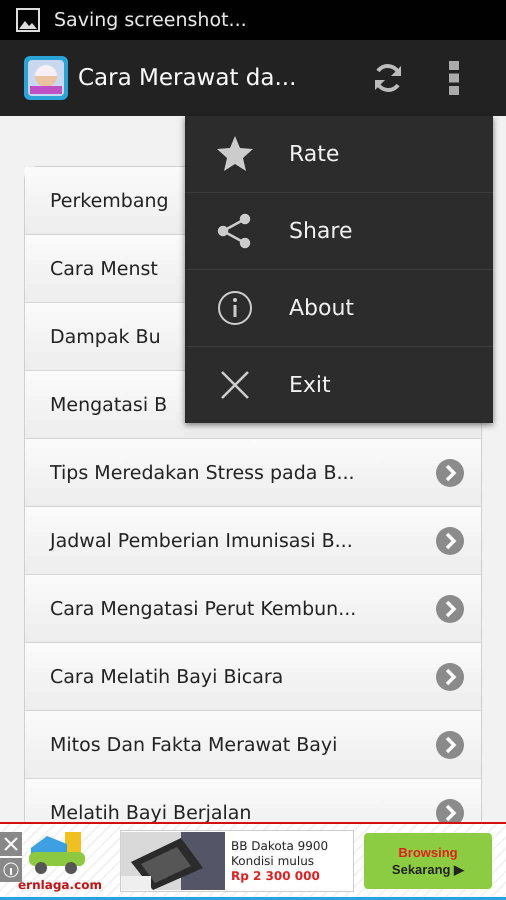 This screenshot has width=506, height=900. What do you see at coordinates (60, 885) in the screenshot?
I see `brand-text: ernlaga.com` at bounding box center [60, 885].